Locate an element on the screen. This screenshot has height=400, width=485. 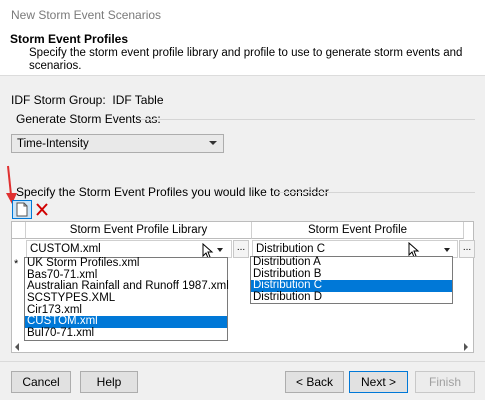
new-profile-button is located at coordinates (22, 209).